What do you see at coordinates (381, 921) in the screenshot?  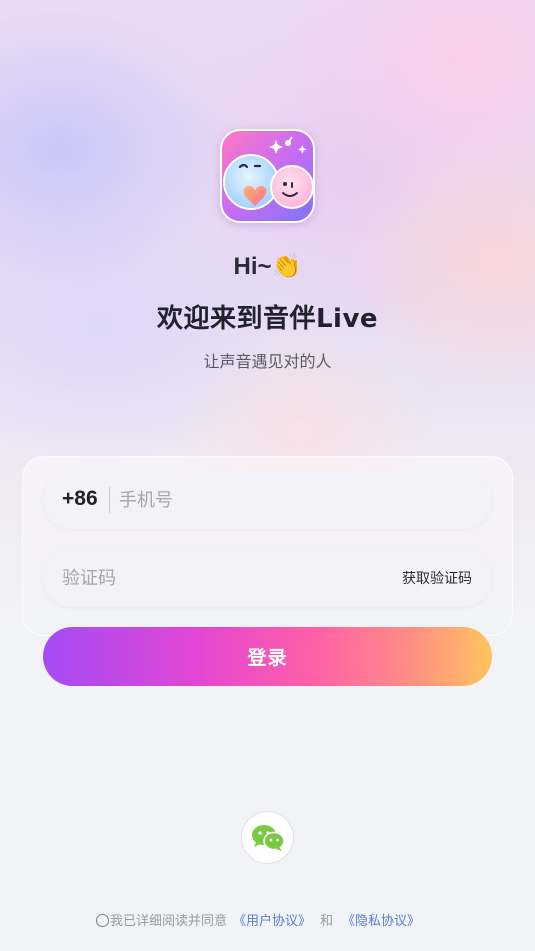 I see `privacy-policy-link: 《隐私协议》` at bounding box center [381, 921].